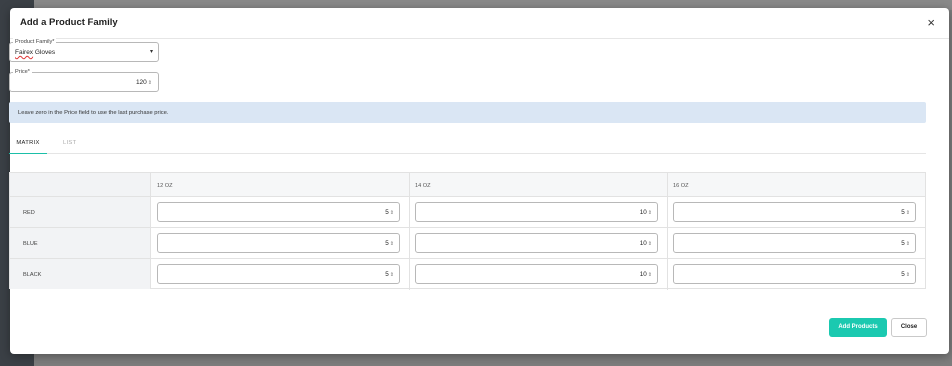 Image resolution: width=952 pixels, height=366 pixels. I want to click on row-label: BLACK, so click(32, 275).